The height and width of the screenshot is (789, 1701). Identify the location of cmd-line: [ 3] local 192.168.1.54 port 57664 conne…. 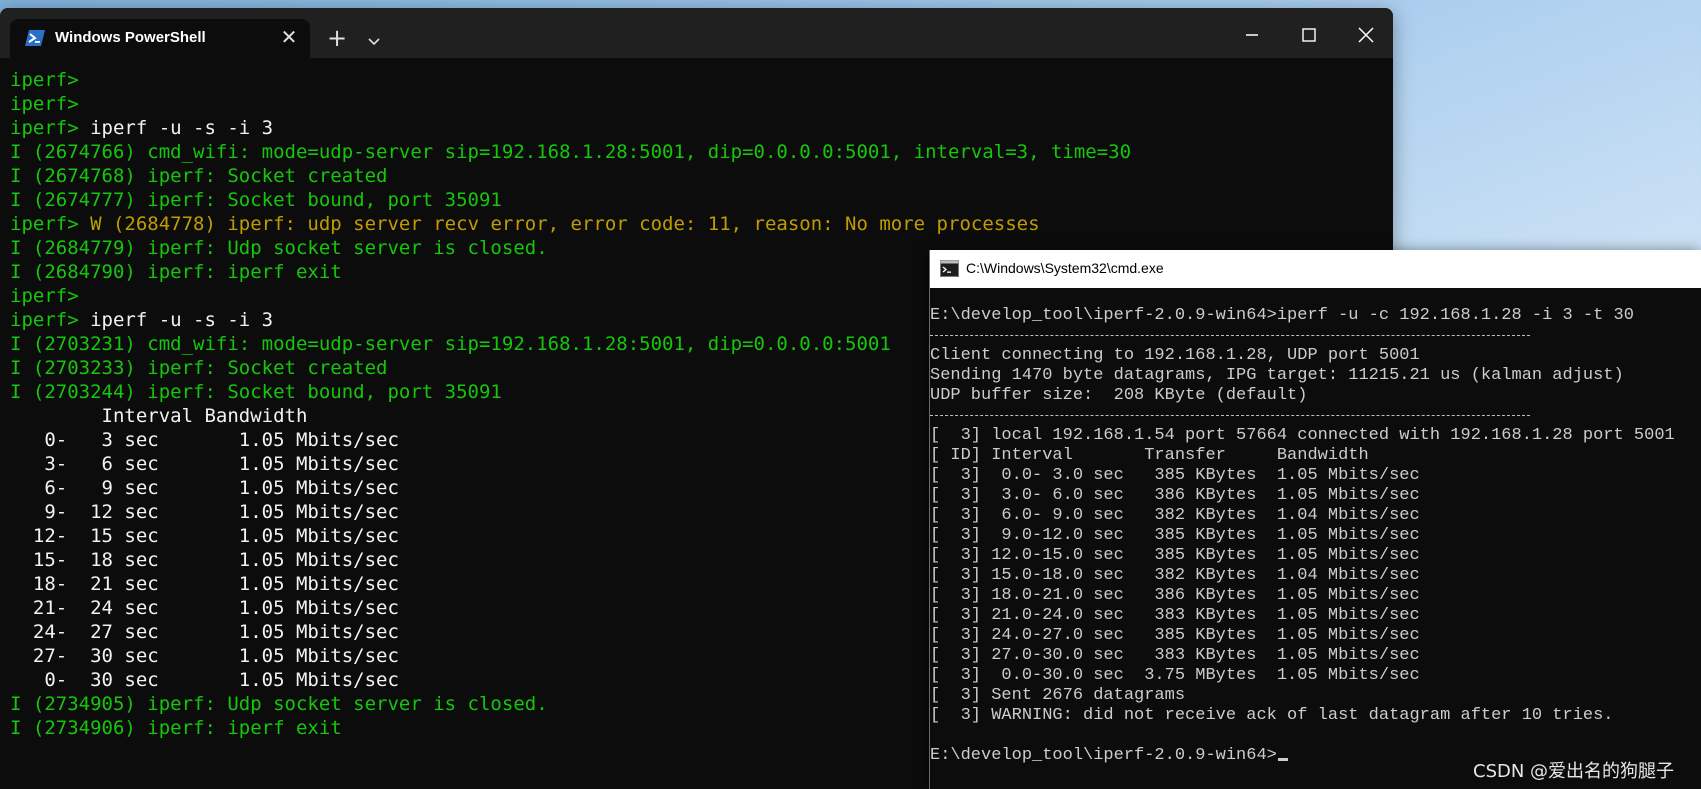
(1315, 436).